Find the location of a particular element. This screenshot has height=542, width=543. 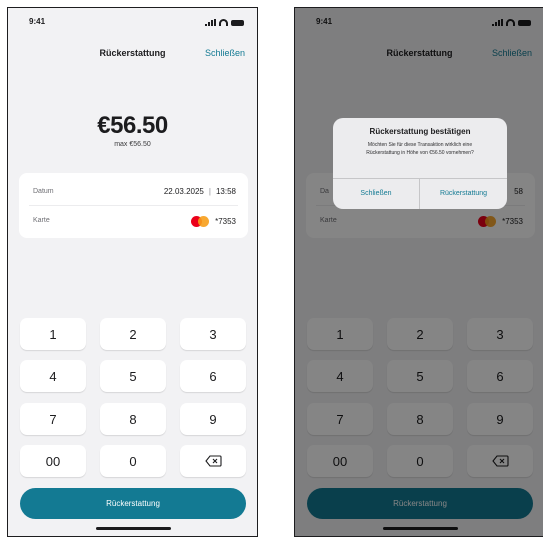

backspace-icon is located at coordinates (213, 461).